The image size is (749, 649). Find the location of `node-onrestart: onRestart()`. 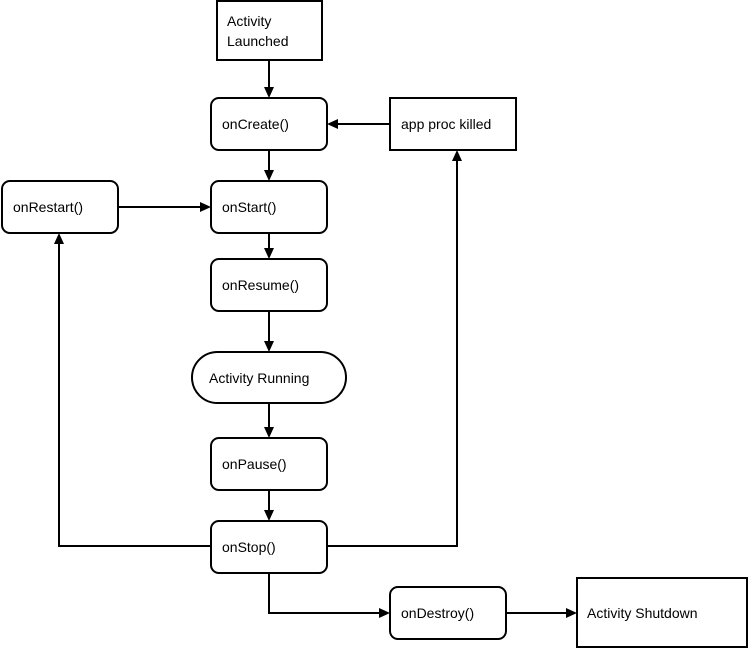

node-onrestart: onRestart() is located at coordinates (60, 207).